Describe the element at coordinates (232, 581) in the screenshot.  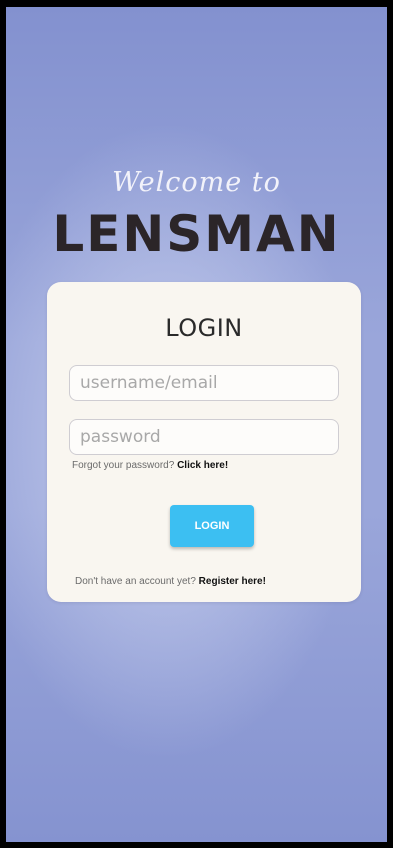
I see `register-link: Register here!` at that location.